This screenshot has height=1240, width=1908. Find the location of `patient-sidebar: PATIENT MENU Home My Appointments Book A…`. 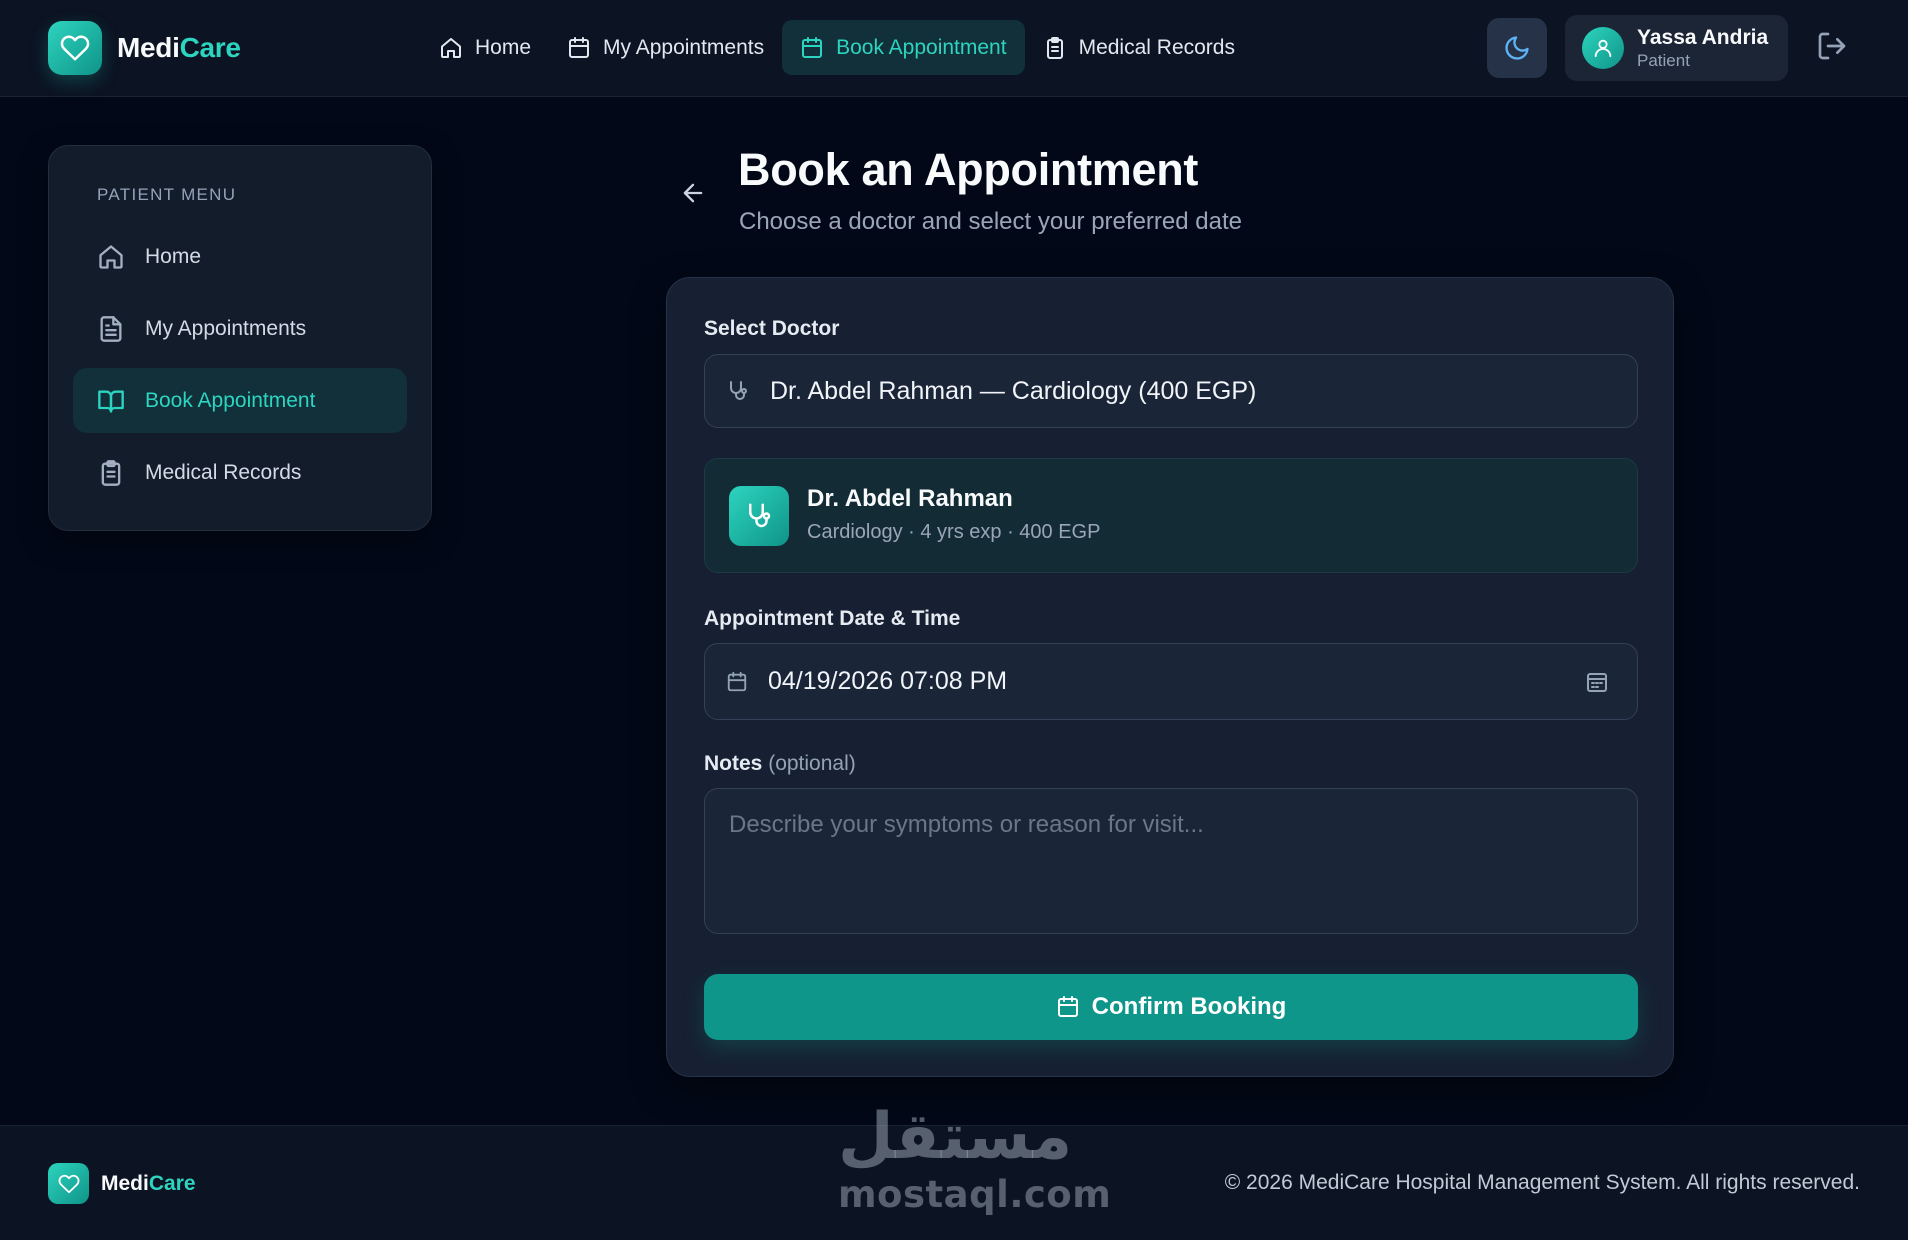

patient-sidebar: PATIENT MENU Home My Appointments Book A… is located at coordinates (240, 338).